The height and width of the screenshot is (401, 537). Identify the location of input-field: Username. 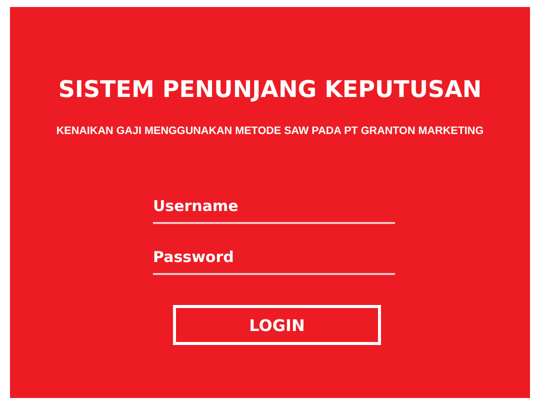
(274, 208).